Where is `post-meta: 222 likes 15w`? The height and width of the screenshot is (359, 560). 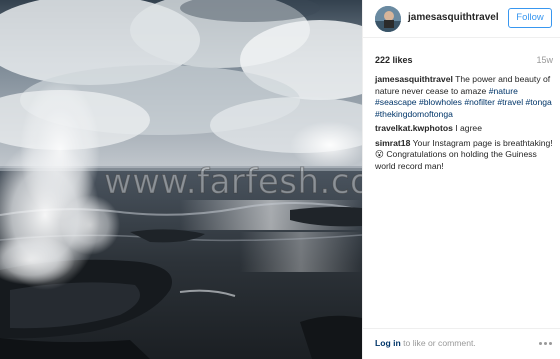 post-meta: 222 likes 15w is located at coordinates (464, 62).